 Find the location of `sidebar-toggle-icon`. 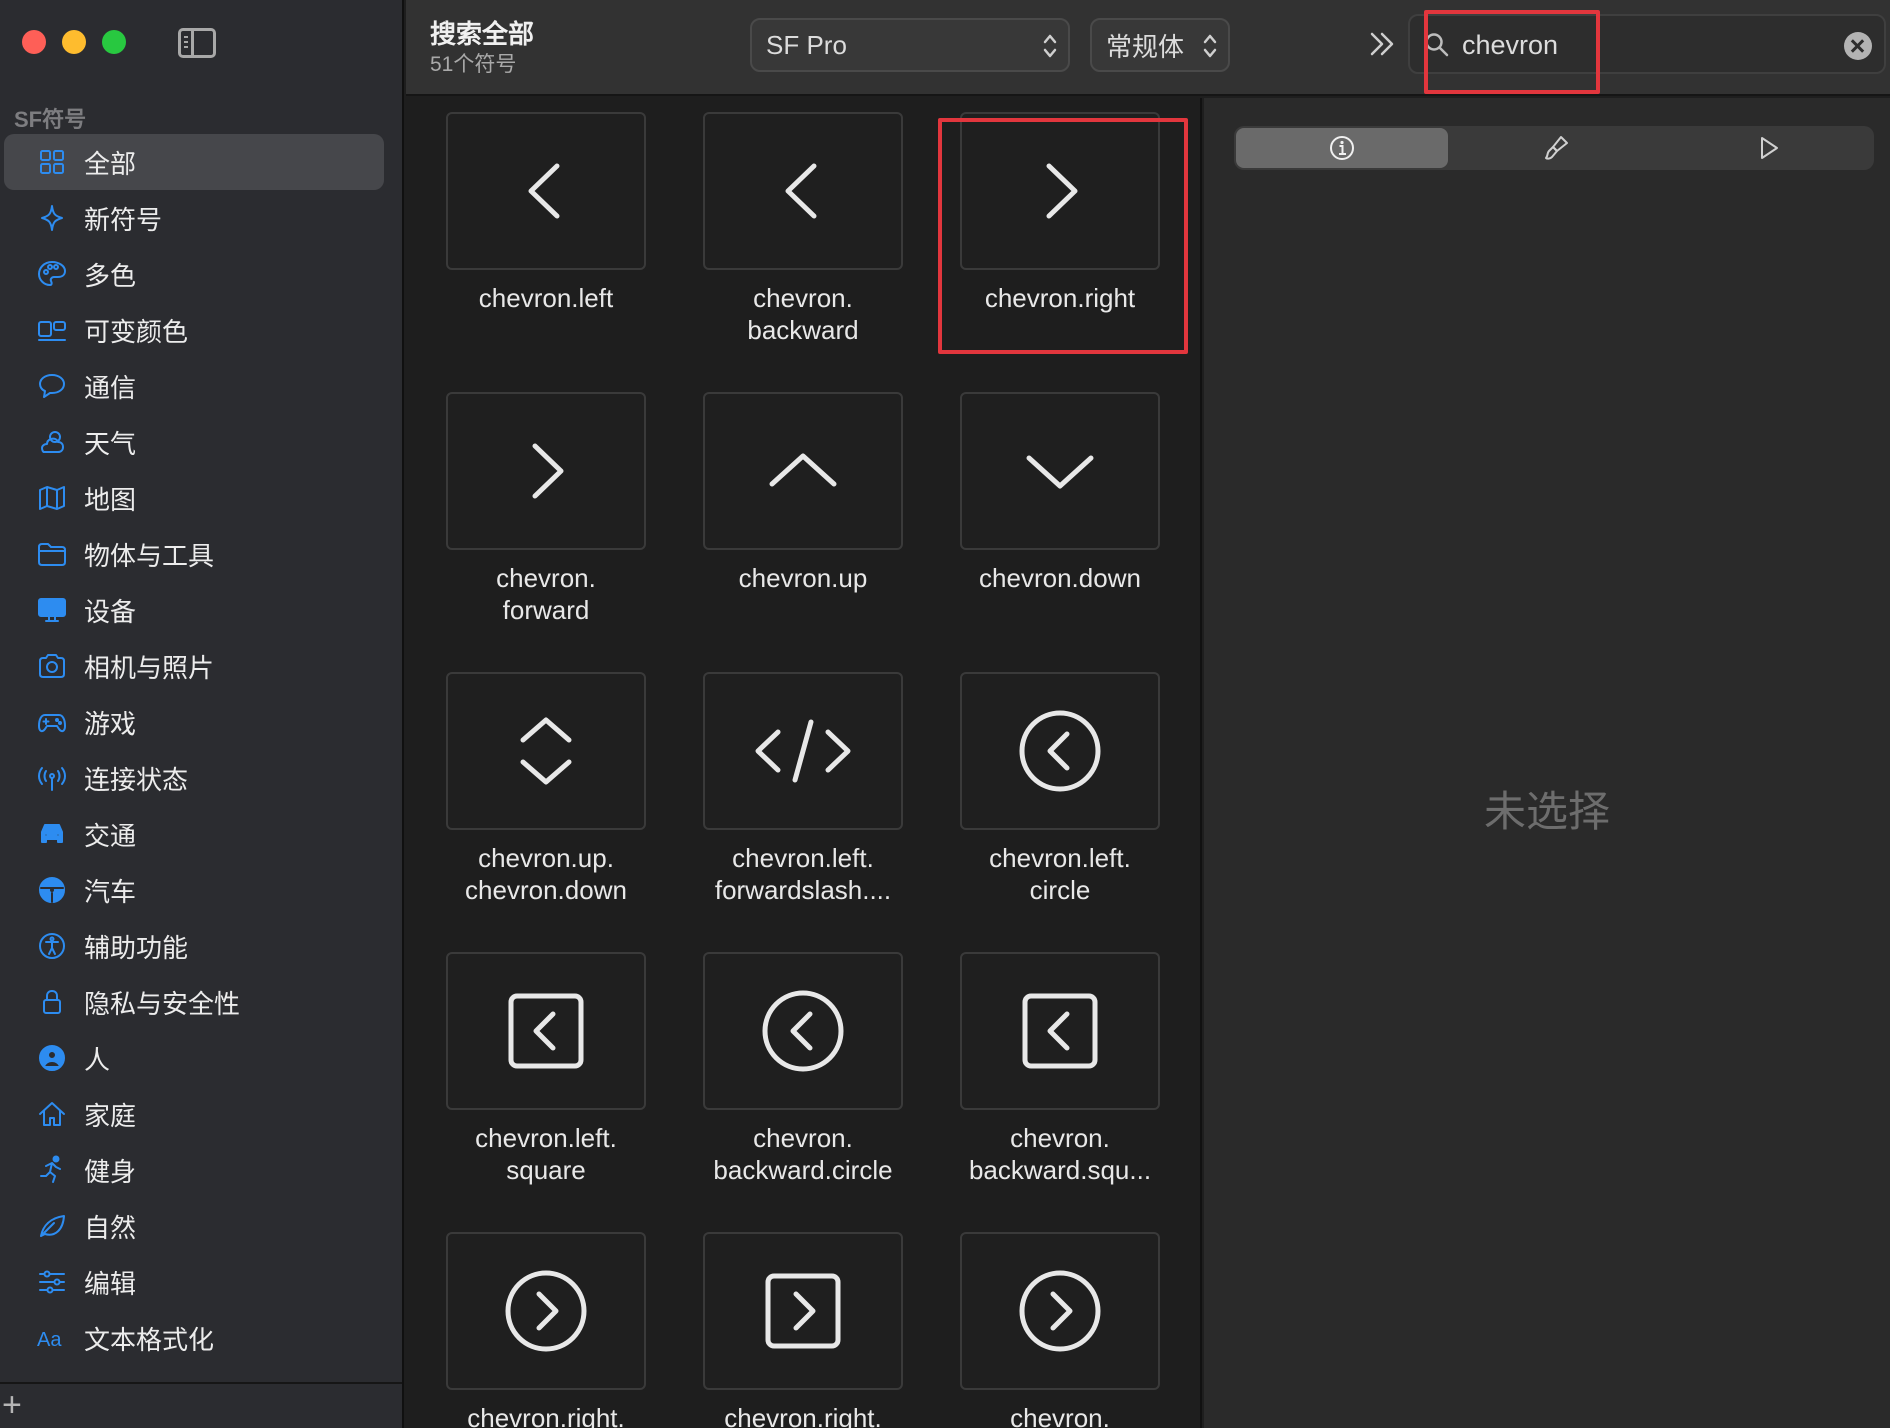

sidebar-toggle-icon is located at coordinates (197, 43).